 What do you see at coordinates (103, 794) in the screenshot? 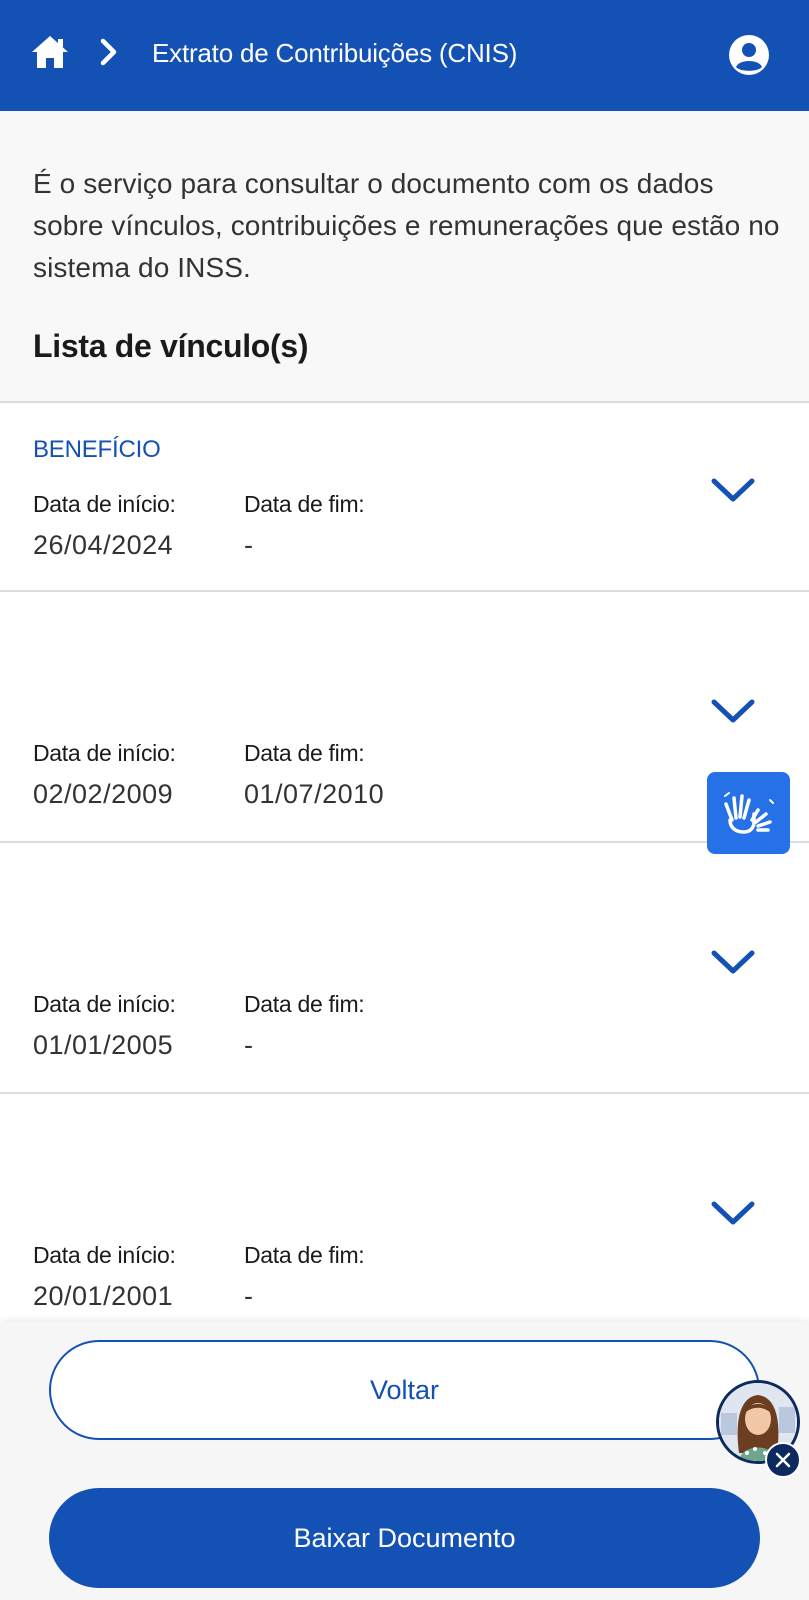
I see `start-date-value: 02/02/2009` at bounding box center [103, 794].